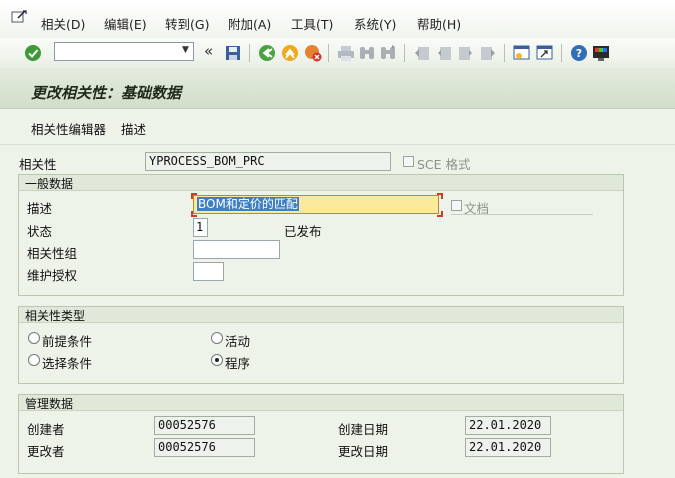 This screenshot has height=478, width=675. Describe the element at coordinates (46, 429) in the screenshot. I see `created-by-label: 创建者` at that location.